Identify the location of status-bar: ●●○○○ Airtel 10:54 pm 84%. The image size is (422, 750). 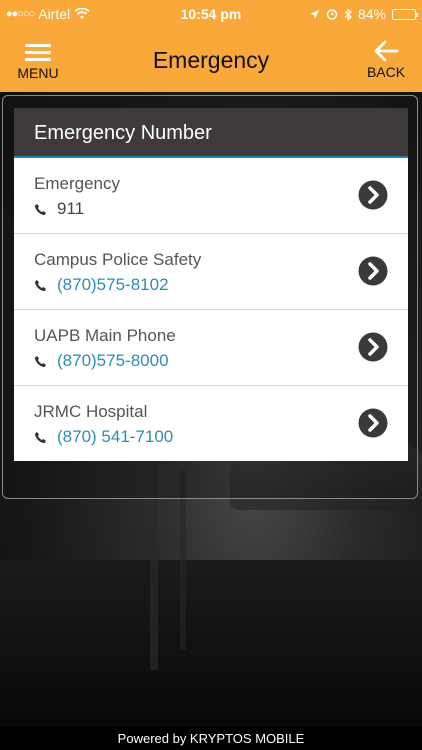
(211, 14).